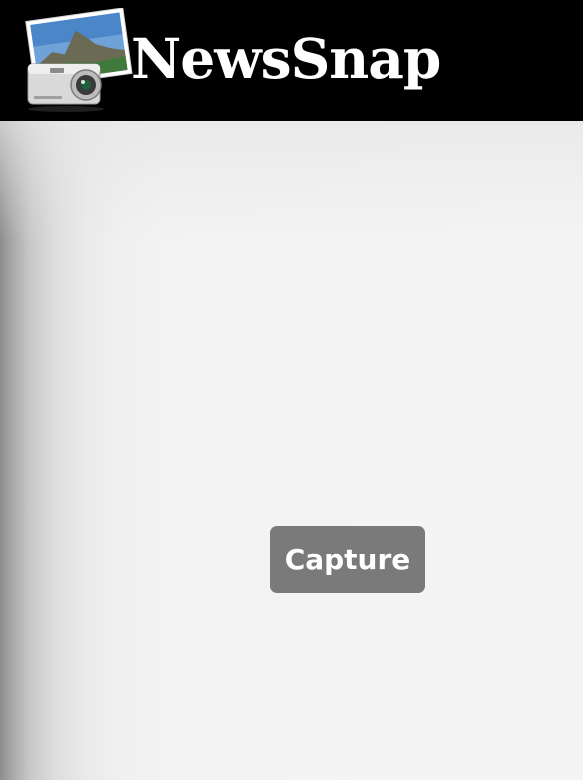  I want to click on app-title: NewsSnap, so click(286, 58).